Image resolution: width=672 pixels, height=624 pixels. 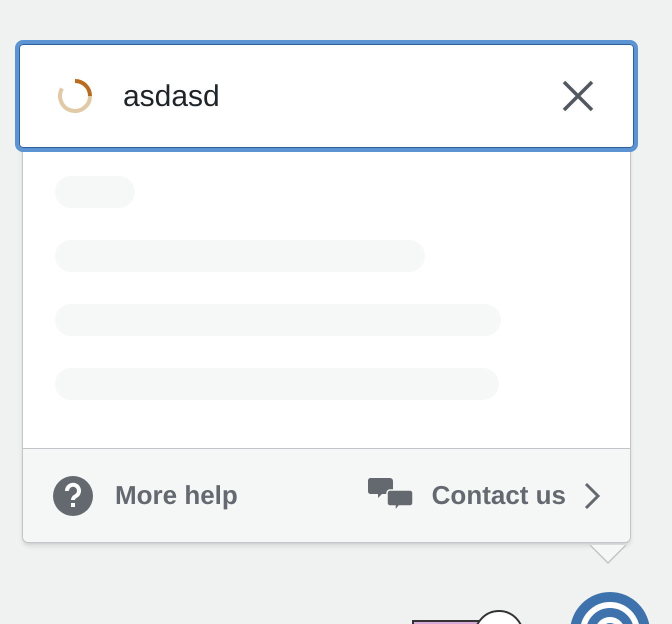 I want to click on help-beacon-icon, so click(x=610, y=608).